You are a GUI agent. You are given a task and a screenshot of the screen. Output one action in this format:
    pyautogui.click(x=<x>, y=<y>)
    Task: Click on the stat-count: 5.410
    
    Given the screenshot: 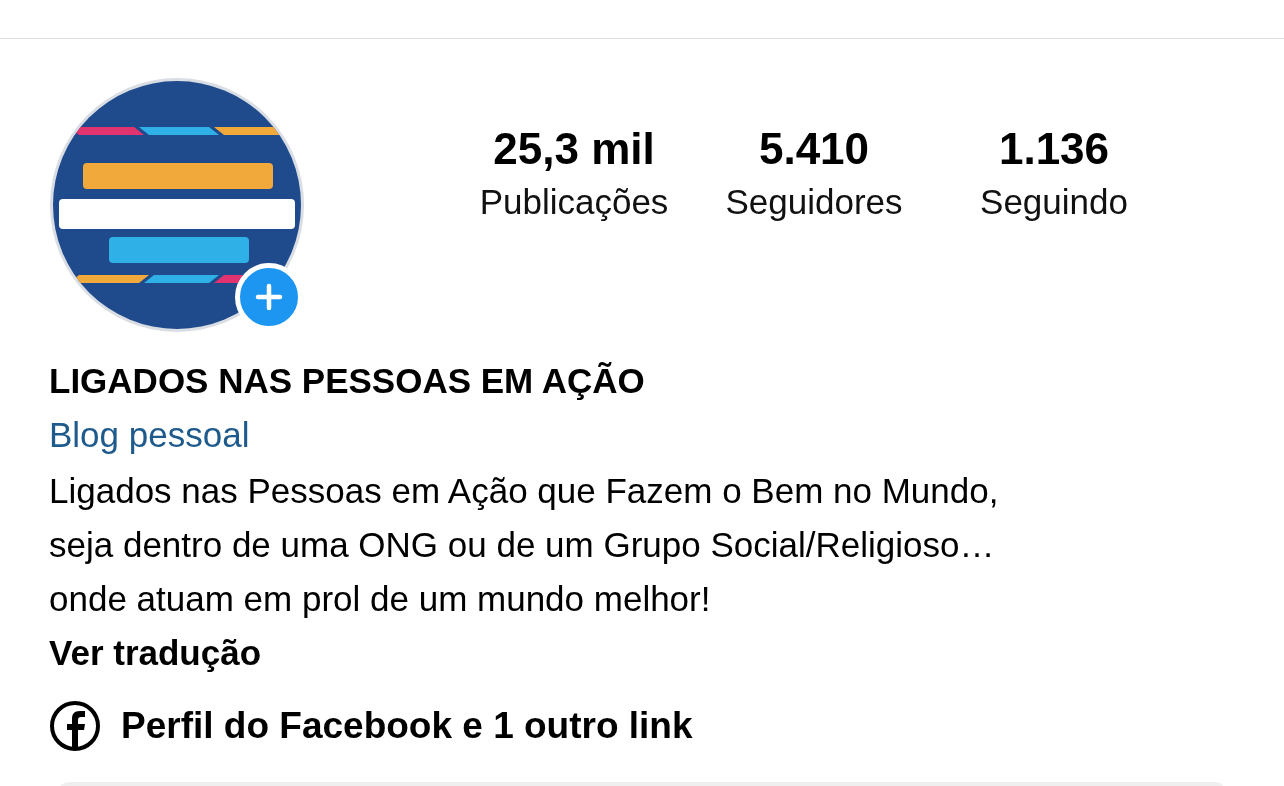 What is the action you would take?
    pyautogui.click(x=814, y=148)
    